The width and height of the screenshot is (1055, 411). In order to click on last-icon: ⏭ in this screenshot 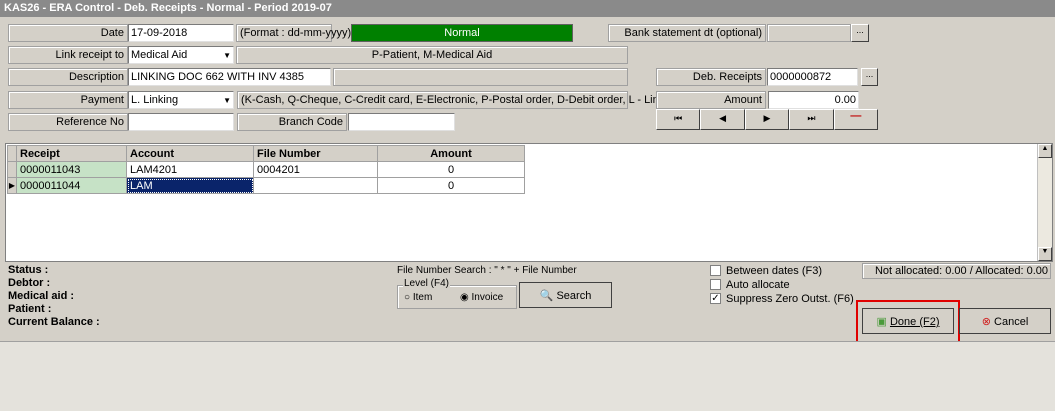, I will do `click(811, 118)`.